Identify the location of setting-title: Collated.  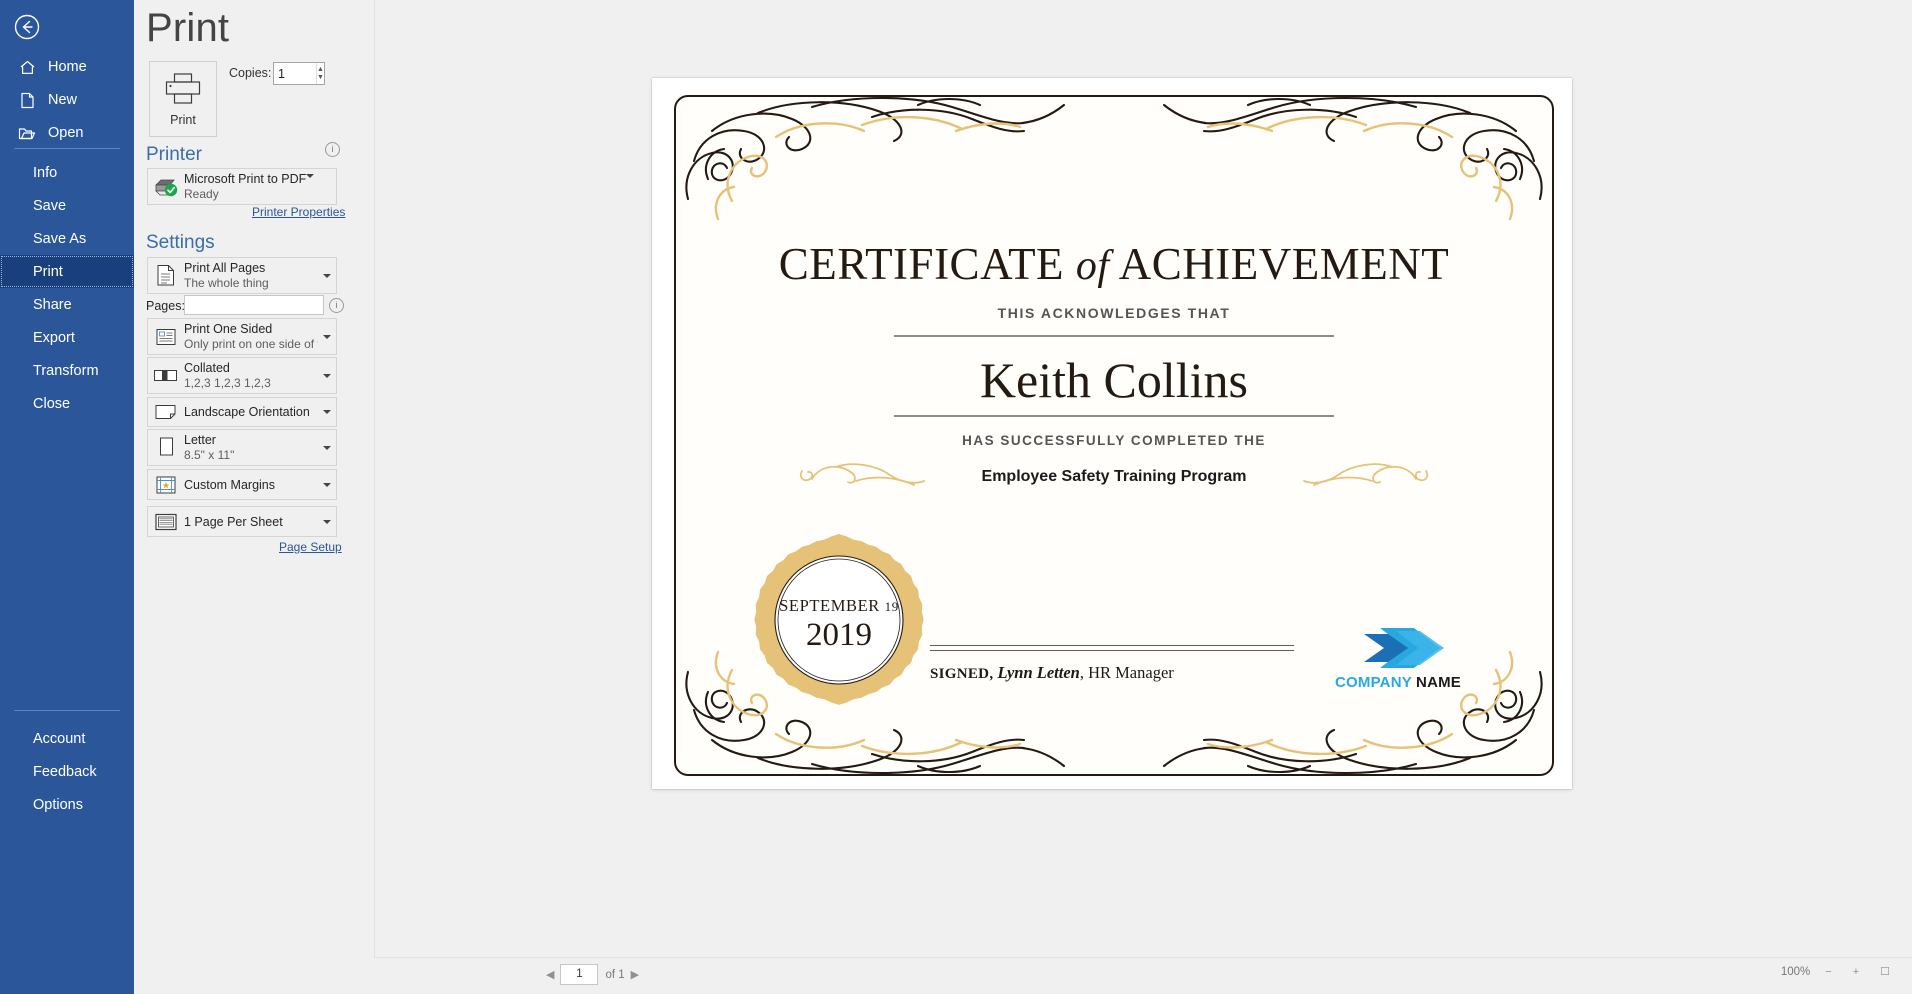
(207, 368).